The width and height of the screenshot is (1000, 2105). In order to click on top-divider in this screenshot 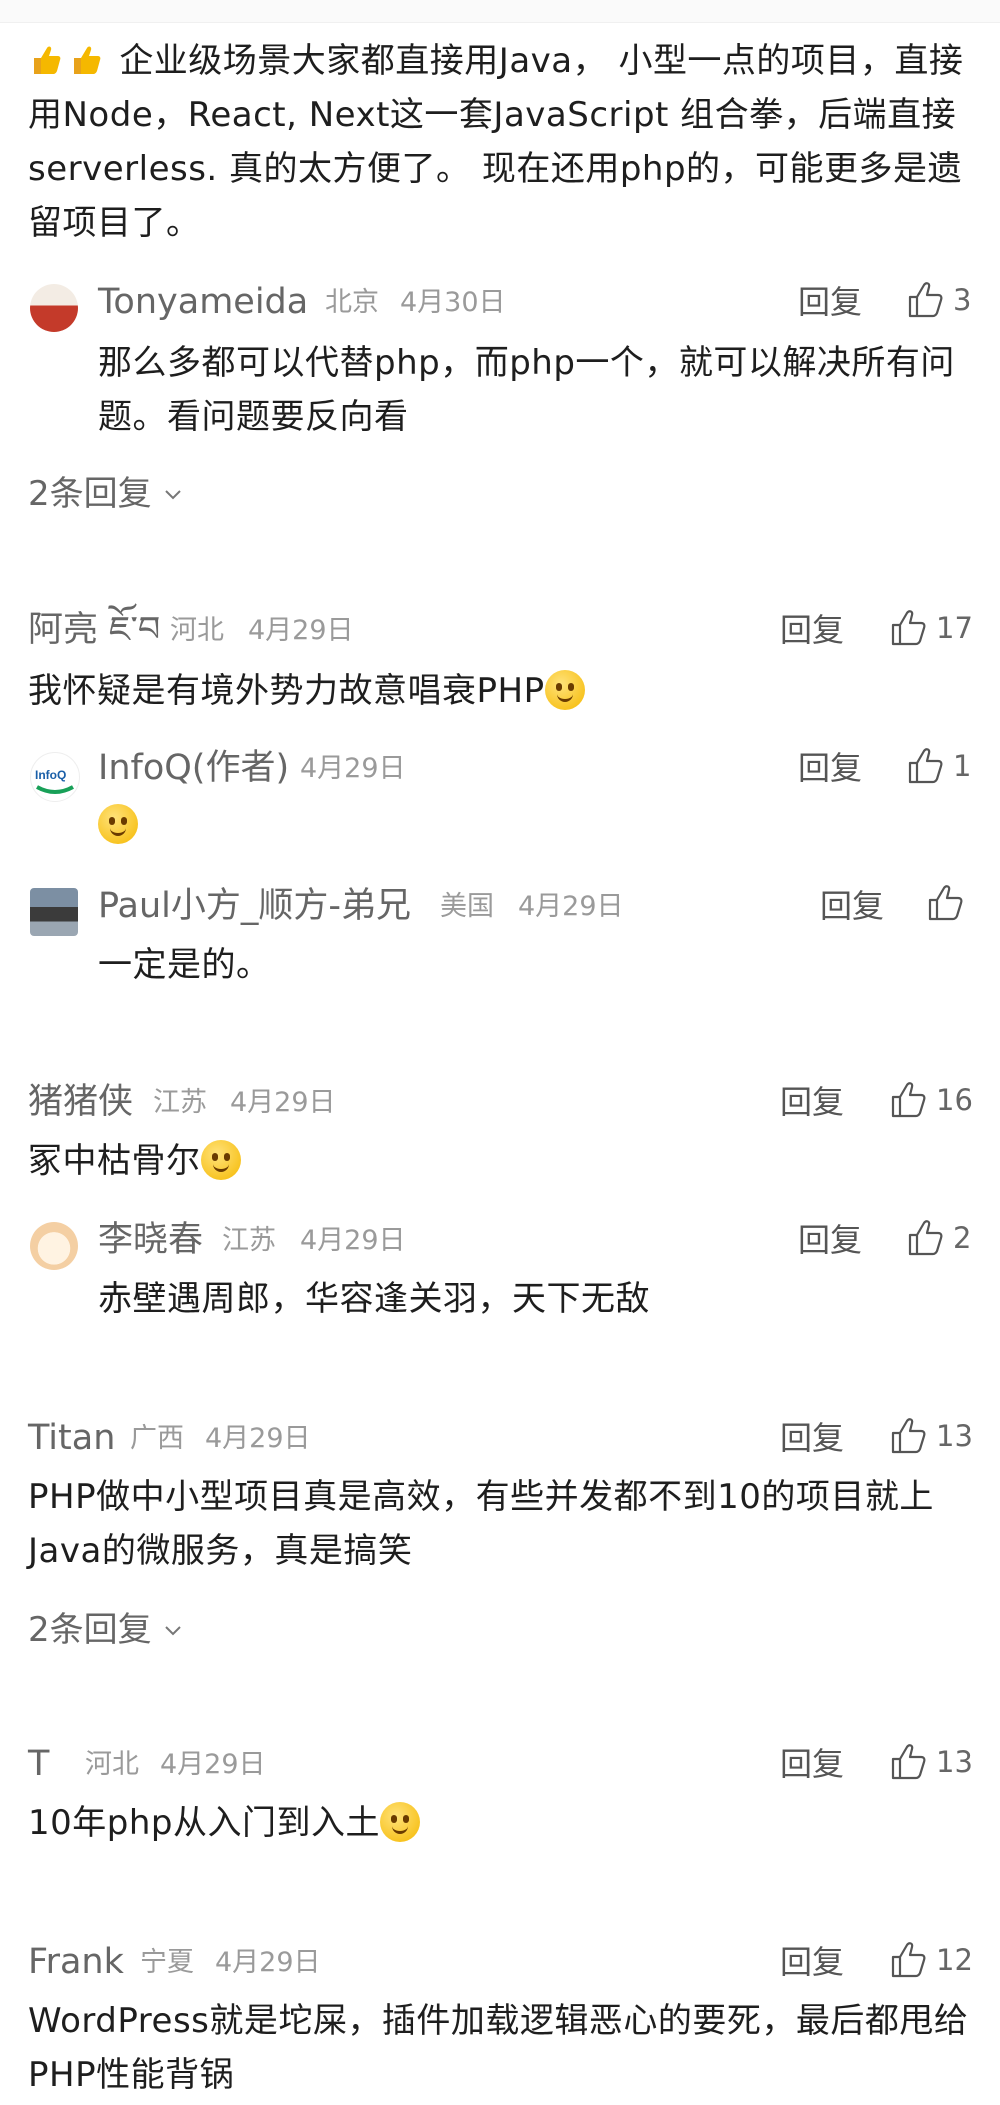, I will do `click(500, 11)`.